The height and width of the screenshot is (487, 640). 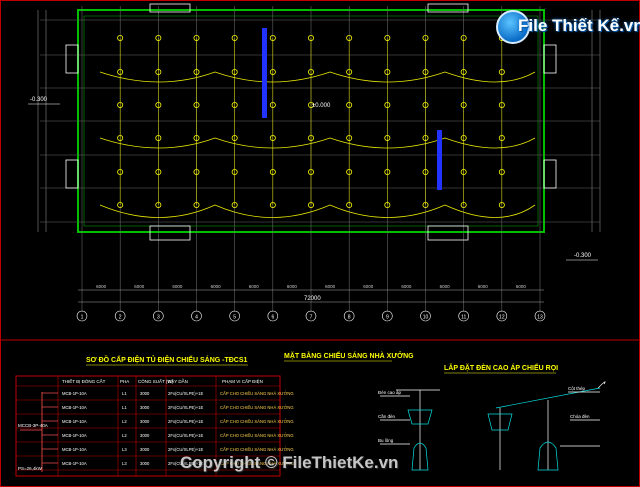 I want to click on detail-label-lamp: Đèn cao áp, so click(x=390, y=392).